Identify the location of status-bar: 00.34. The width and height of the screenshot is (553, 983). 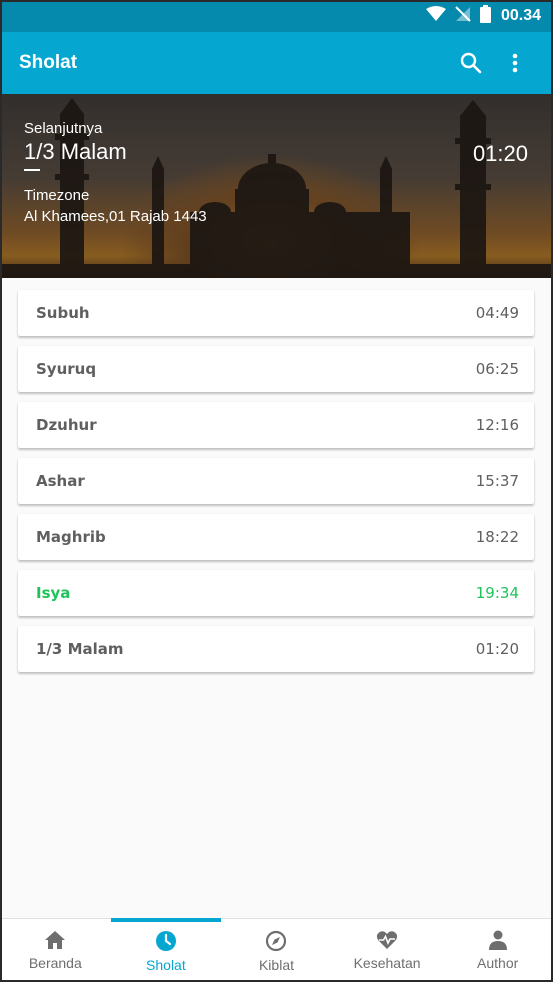
(276, 16).